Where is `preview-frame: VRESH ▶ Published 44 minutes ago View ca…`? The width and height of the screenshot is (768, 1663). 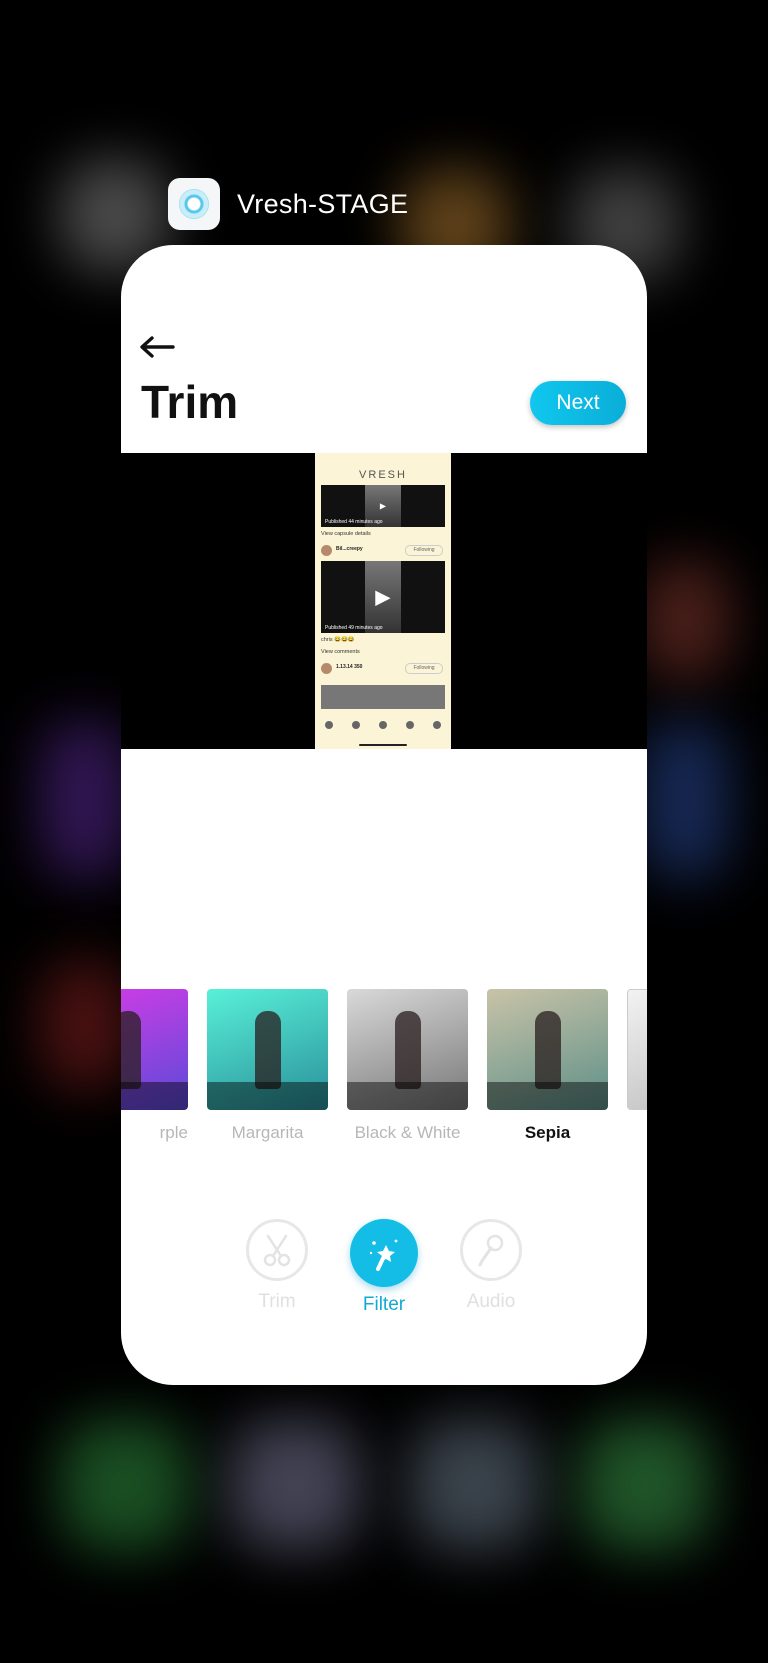
preview-frame: VRESH ▶ Published 44 minutes ago View ca… is located at coordinates (383, 601).